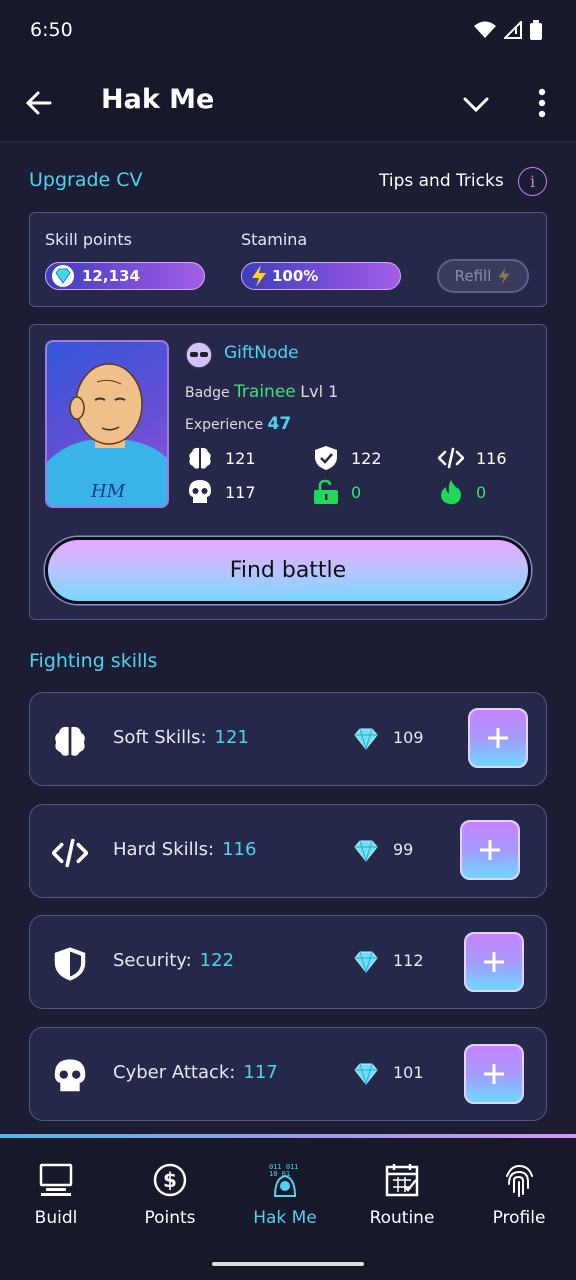 The height and width of the screenshot is (1280, 576). Describe the element at coordinates (170, 1218) in the screenshot. I see `nav-label: Points` at that location.